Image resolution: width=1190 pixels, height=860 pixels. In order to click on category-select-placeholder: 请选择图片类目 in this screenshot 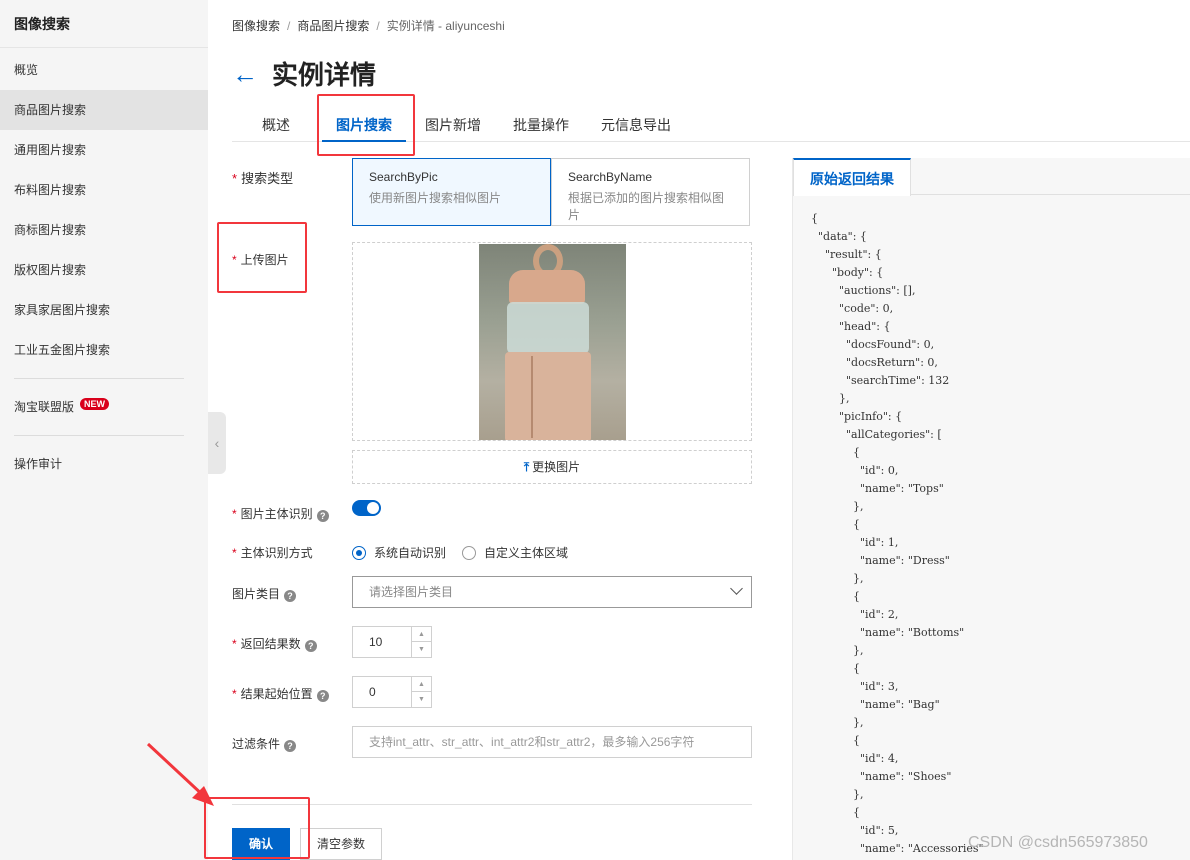, I will do `click(411, 592)`.